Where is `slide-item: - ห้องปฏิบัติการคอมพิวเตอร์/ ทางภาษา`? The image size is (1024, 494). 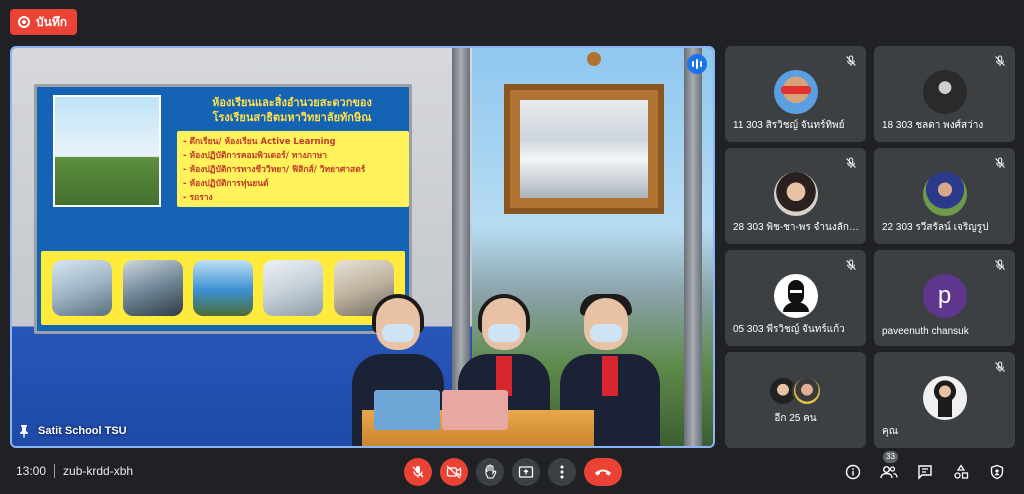
slide-item: - ห้องปฏิบัติการคอมพิวเตอร์/ ทางภาษา is located at coordinates (255, 156).